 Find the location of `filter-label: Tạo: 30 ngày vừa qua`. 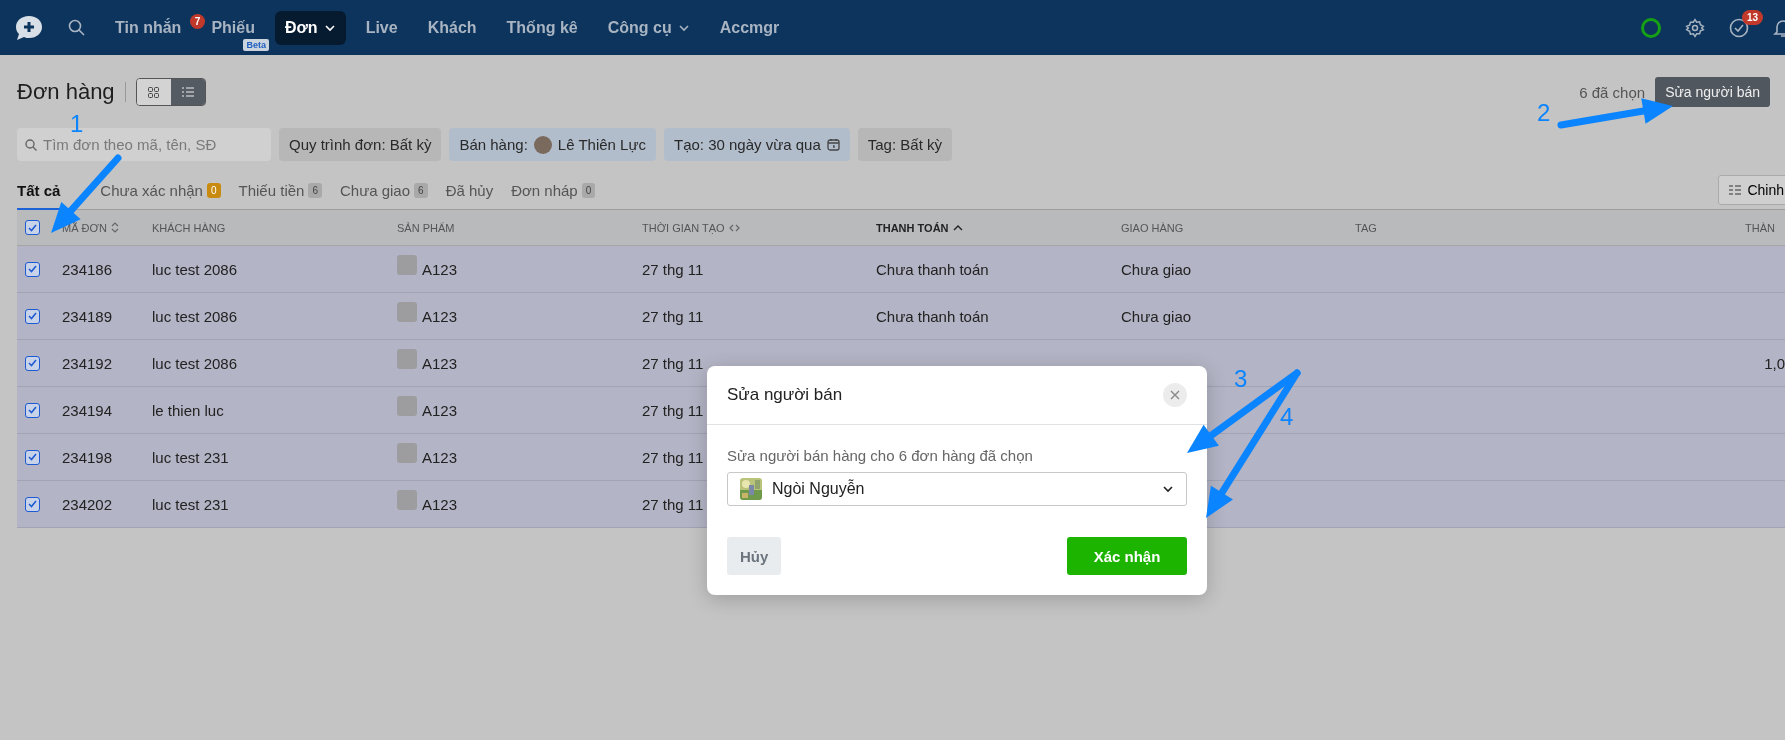

filter-label: Tạo: 30 ngày vừa qua is located at coordinates (747, 144).